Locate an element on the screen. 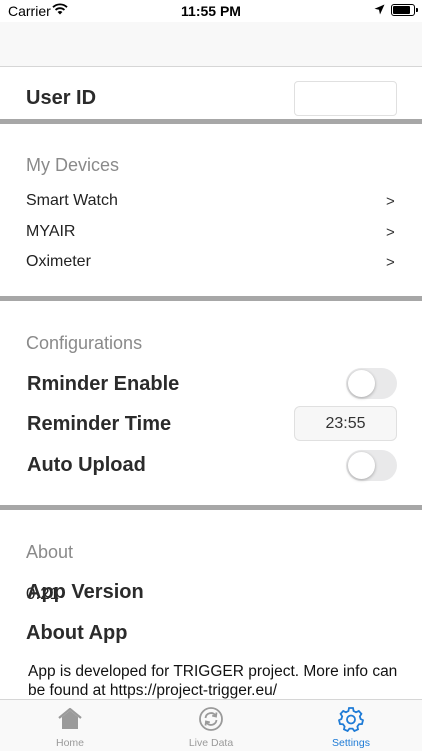 The width and height of the screenshot is (422, 751). device-label: MYAIR is located at coordinates (51, 231).